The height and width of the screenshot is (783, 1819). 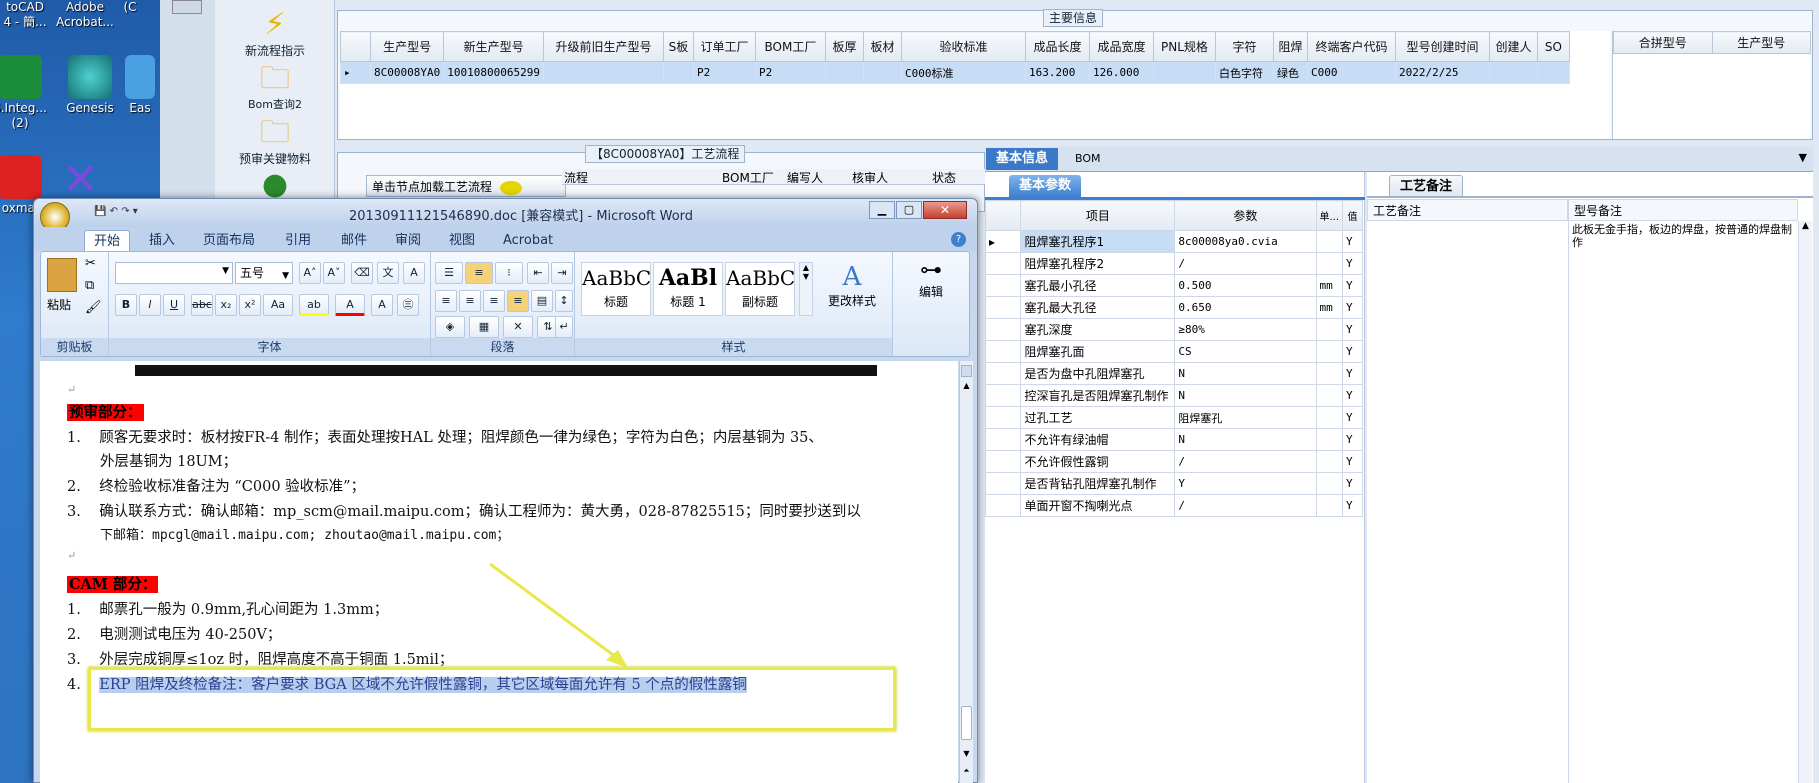 What do you see at coordinates (116, 211) in the screenshot?
I see `quick-access-save-icon: 💾 ↶ ↷ ▾` at bounding box center [116, 211].